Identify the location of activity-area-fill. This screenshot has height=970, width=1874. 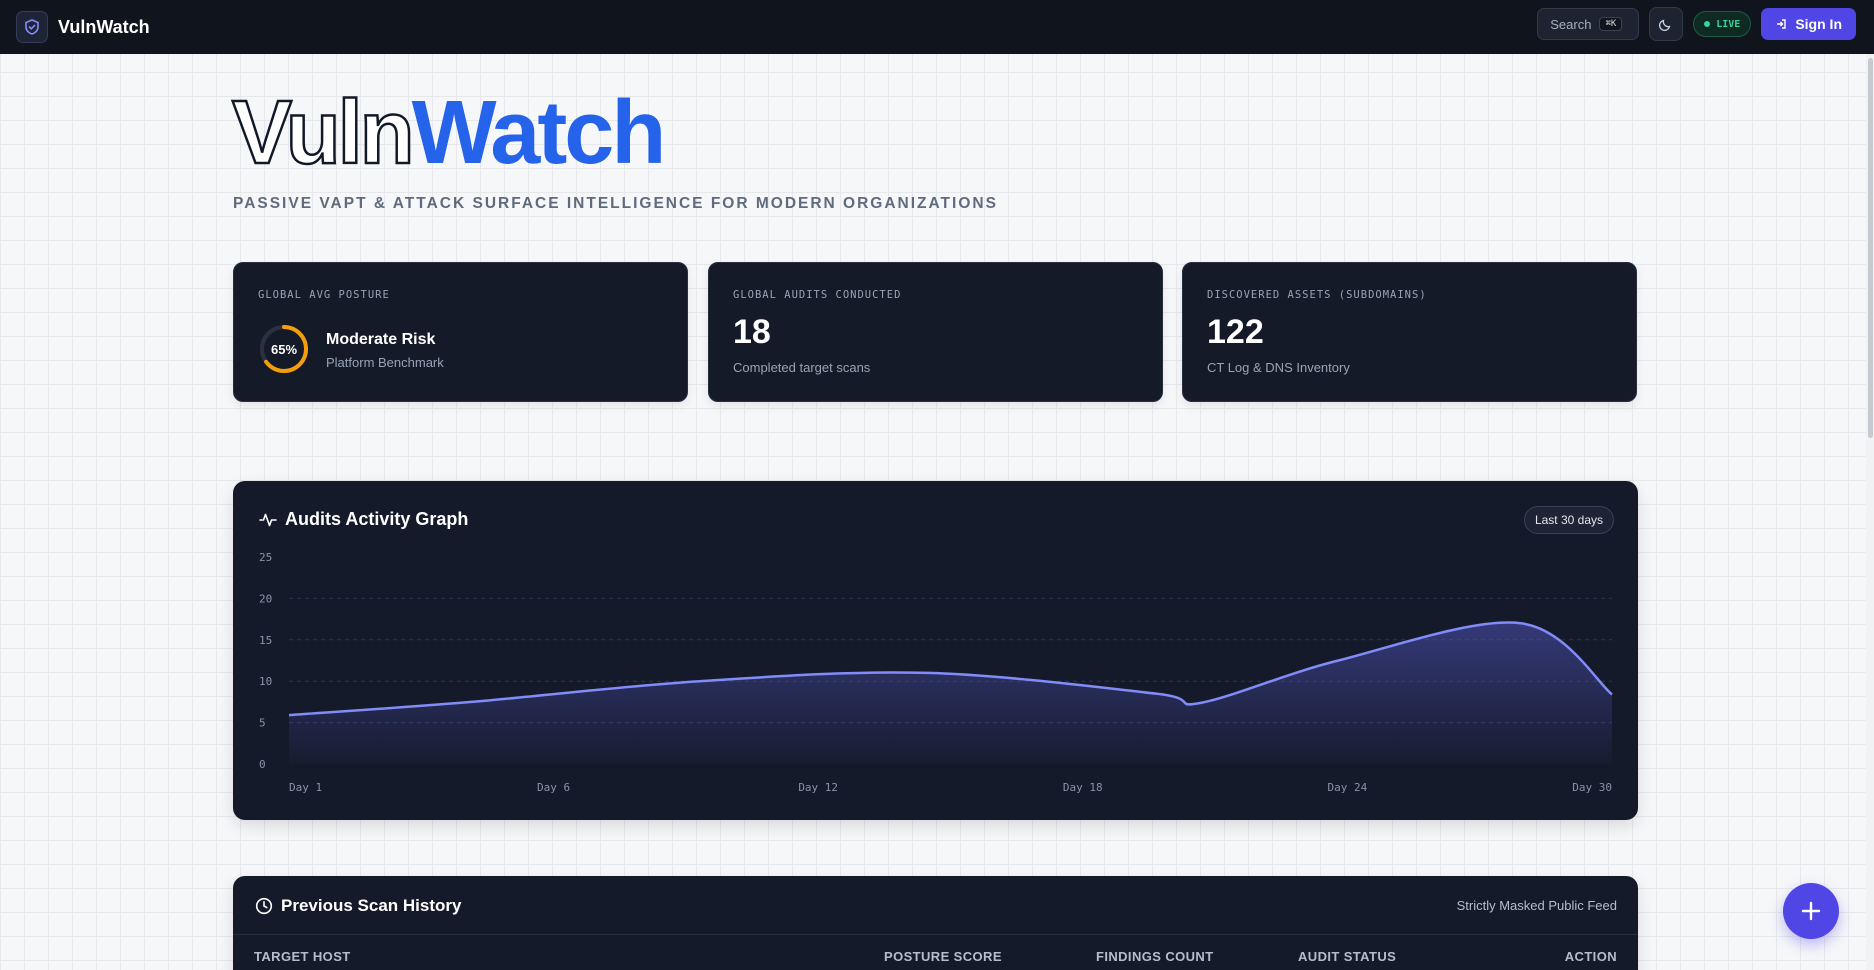
(950, 693).